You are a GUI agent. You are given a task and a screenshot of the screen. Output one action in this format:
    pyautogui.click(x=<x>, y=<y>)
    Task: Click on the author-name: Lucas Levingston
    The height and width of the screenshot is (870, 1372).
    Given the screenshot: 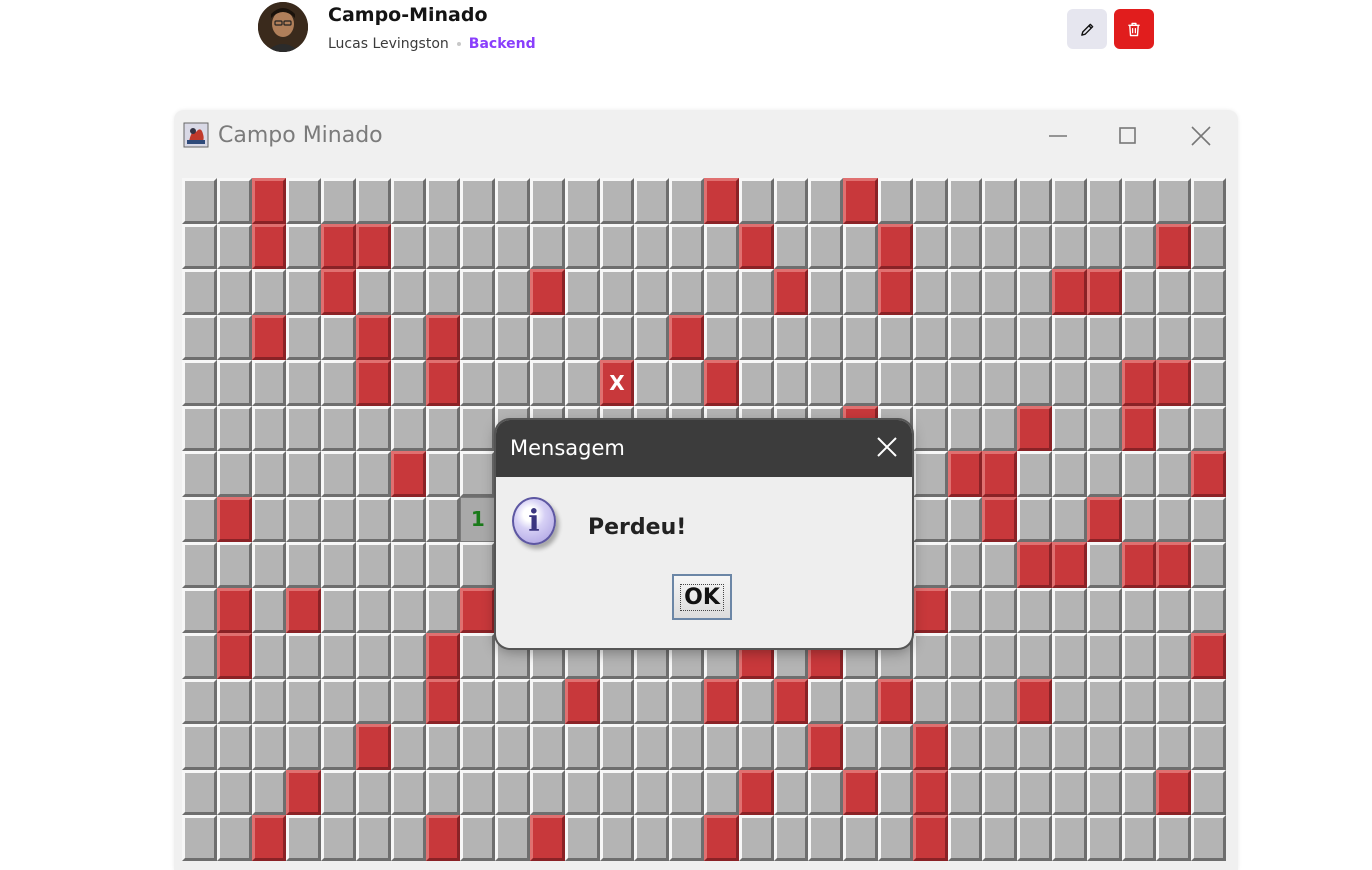 What is the action you would take?
    pyautogui.click(x=388, y=44)
    